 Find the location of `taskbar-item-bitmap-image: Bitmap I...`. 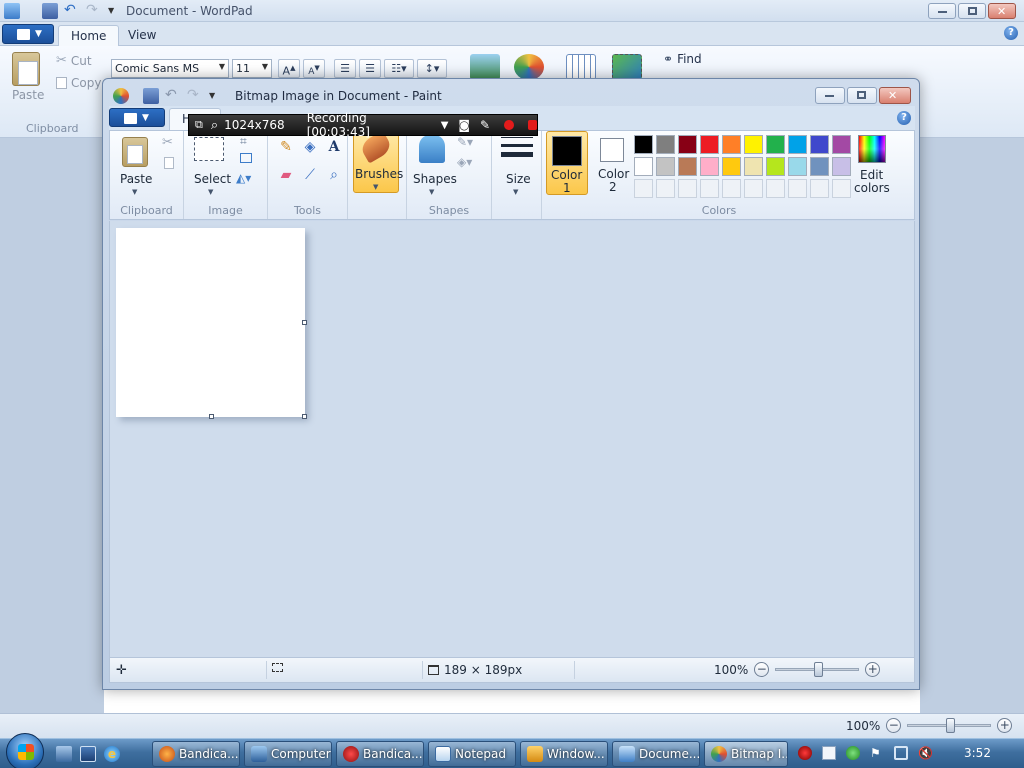

taskbar-item-bitmap-image: Bitmap I... is located at coordinates (746, 754).